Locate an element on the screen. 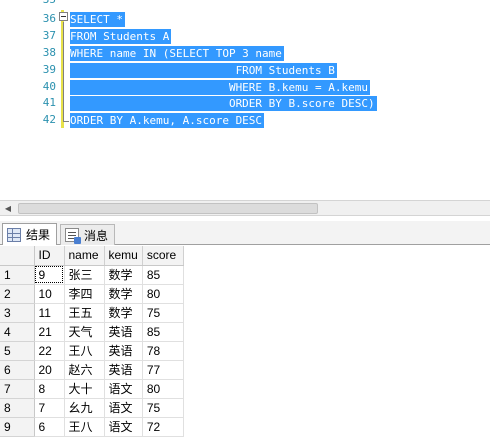 The height and width of the screenshot is (446, 490). tab-messages-label: 消息 is located at coordinates (96, 235).